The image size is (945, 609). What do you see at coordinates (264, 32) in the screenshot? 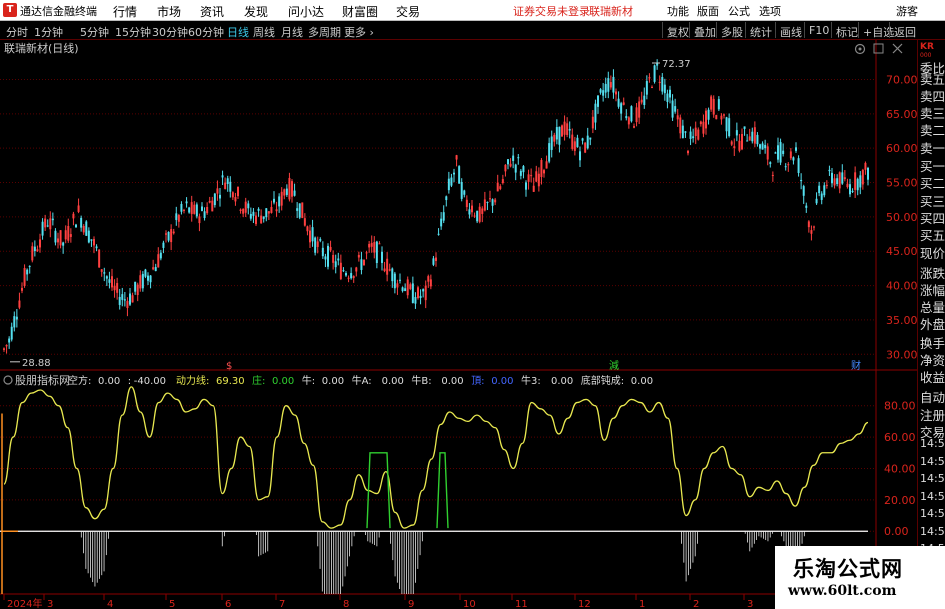
I see `period-weekly: 周线` at bounding box center [264, 32].